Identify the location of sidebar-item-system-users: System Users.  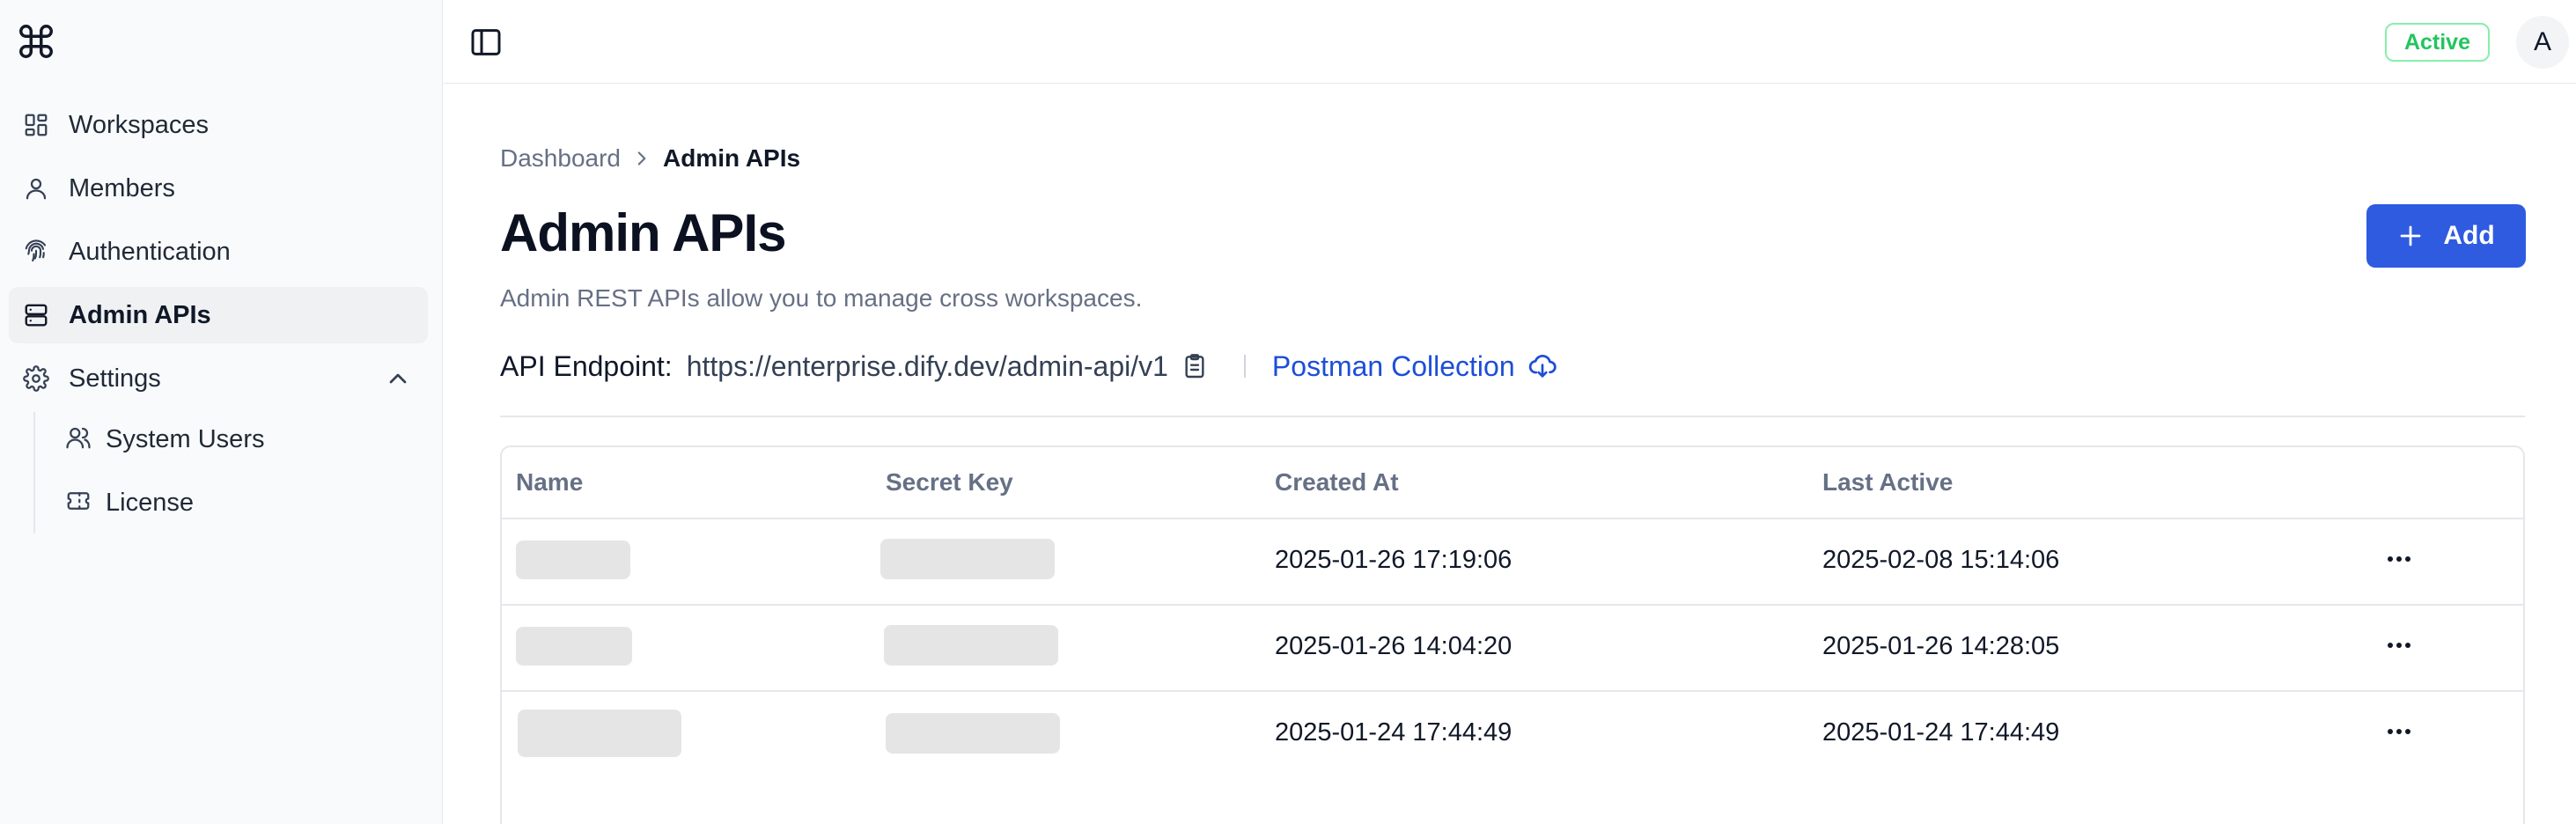
(240, 439).